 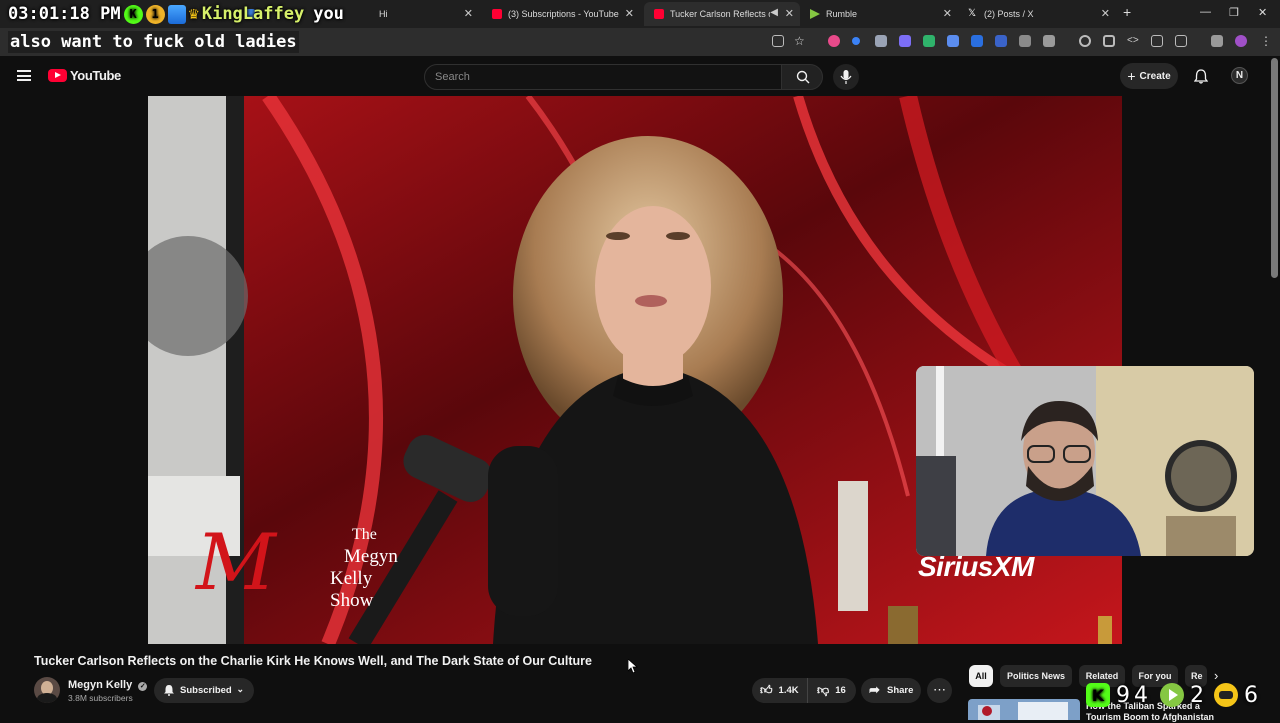 I want to click on chevron-down-icon: ⌄, so click(x=240, y=689).